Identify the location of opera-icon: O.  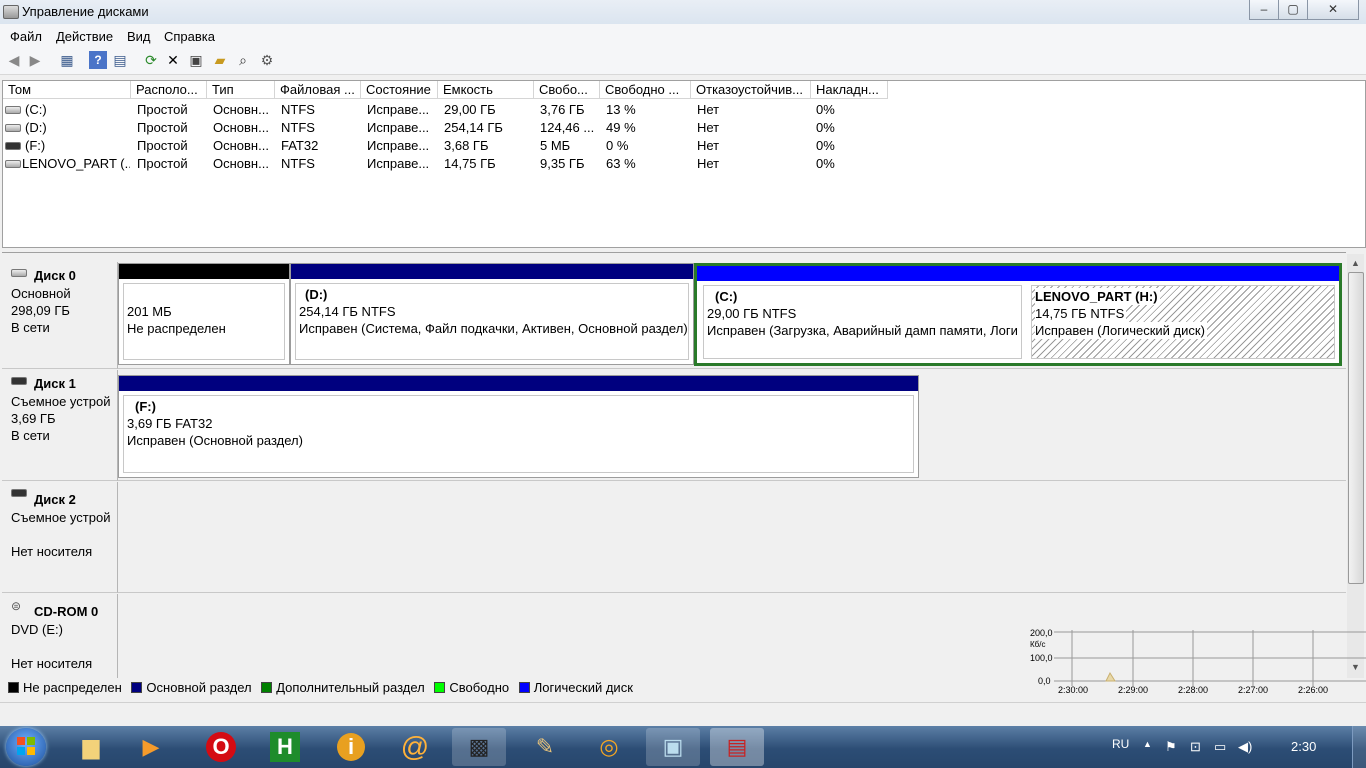
(221, 747).